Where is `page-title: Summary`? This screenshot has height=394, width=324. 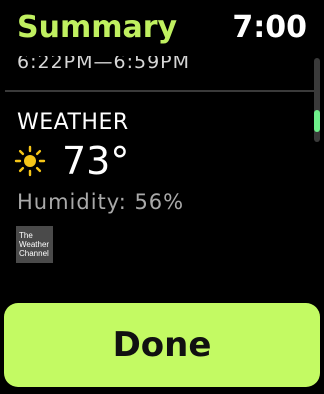 page-title: Summary is located at coordinates (97, 28).